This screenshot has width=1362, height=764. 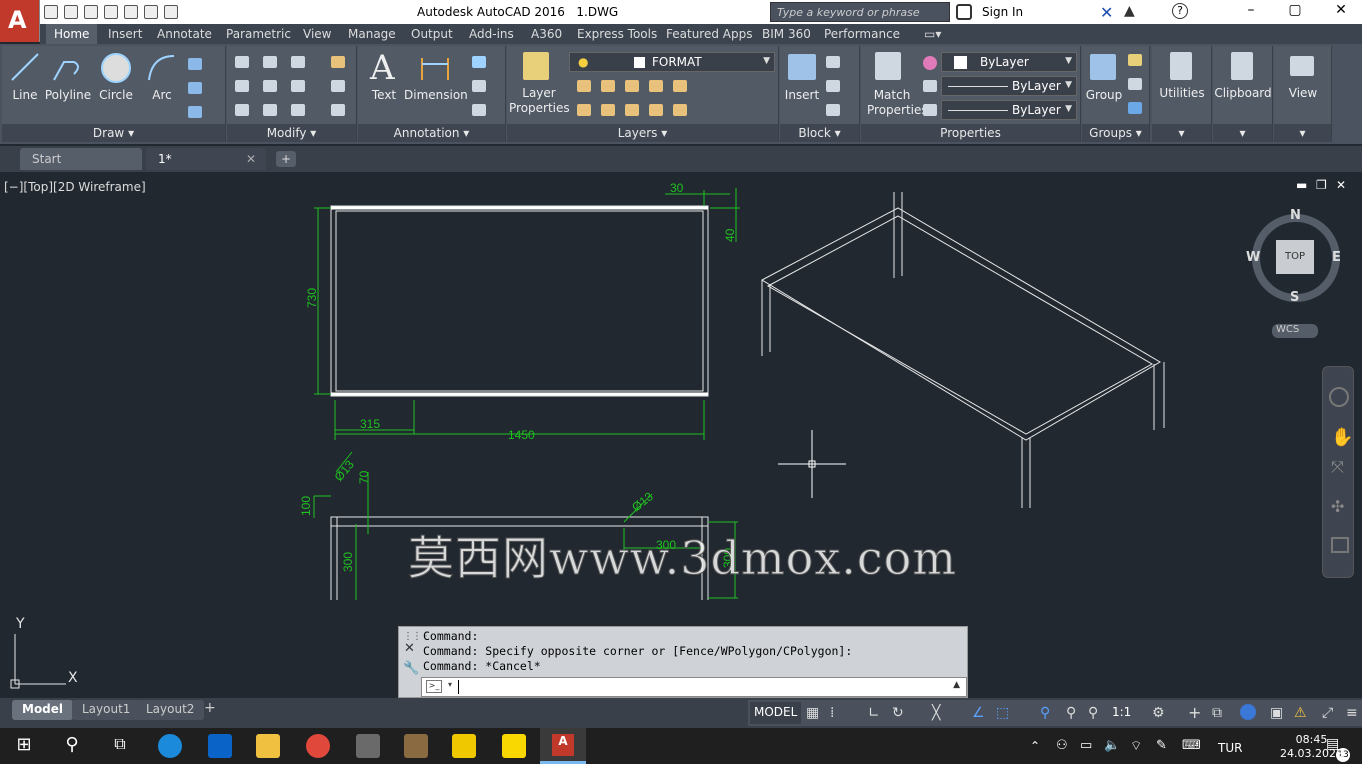 I want to click on steering-wheel-icon, so click(x=1339, y=397).